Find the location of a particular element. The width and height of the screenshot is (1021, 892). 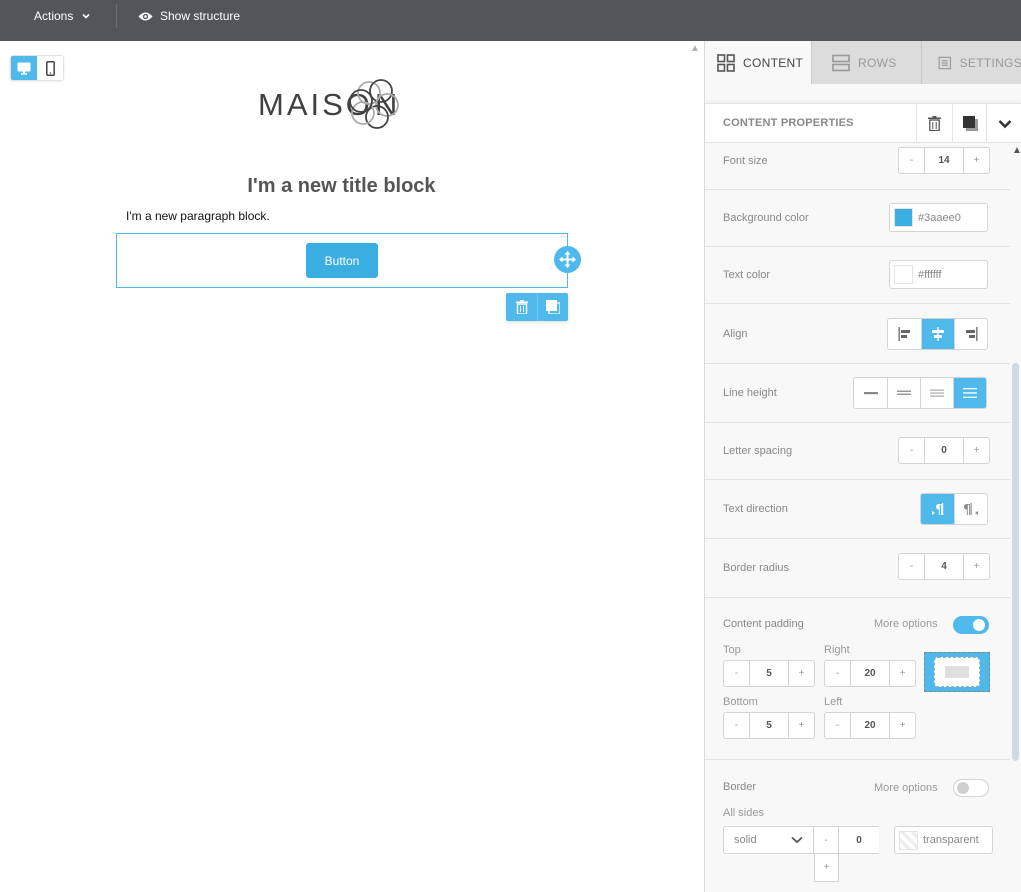

delete-content-button is located at coordinates (934, 123).